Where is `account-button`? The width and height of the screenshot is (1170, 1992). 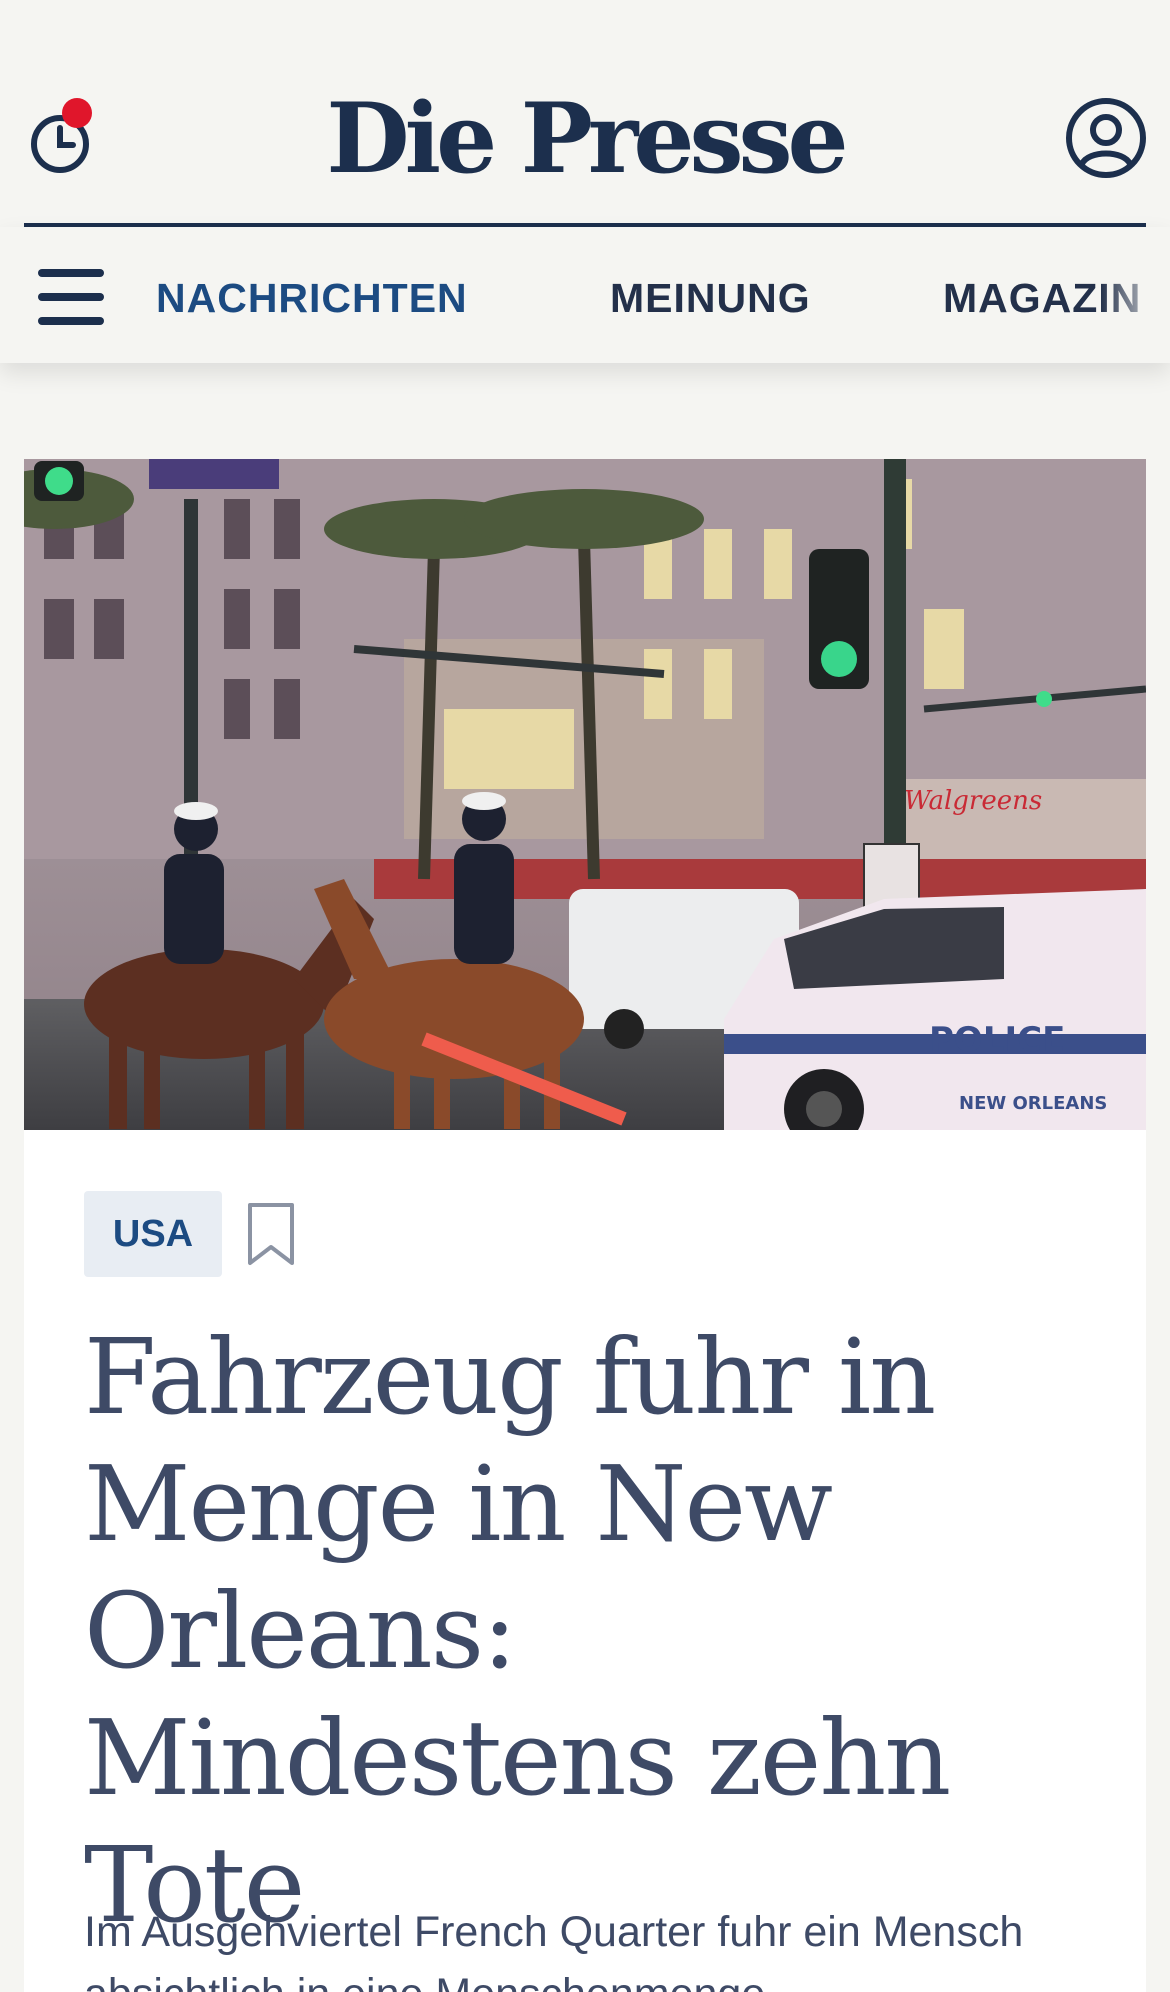 account-button is located at coordinates (1106, 138).